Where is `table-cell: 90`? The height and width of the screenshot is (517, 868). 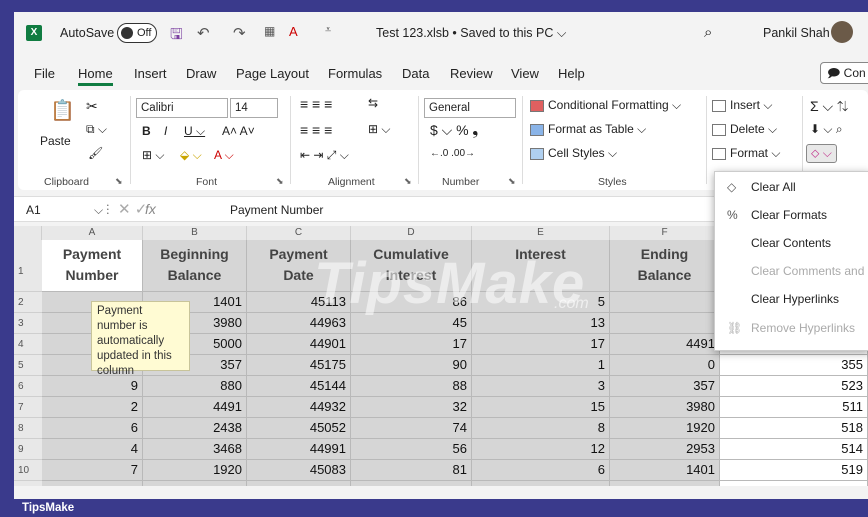 table-cell: 90 is located at coordinates (411, 365).